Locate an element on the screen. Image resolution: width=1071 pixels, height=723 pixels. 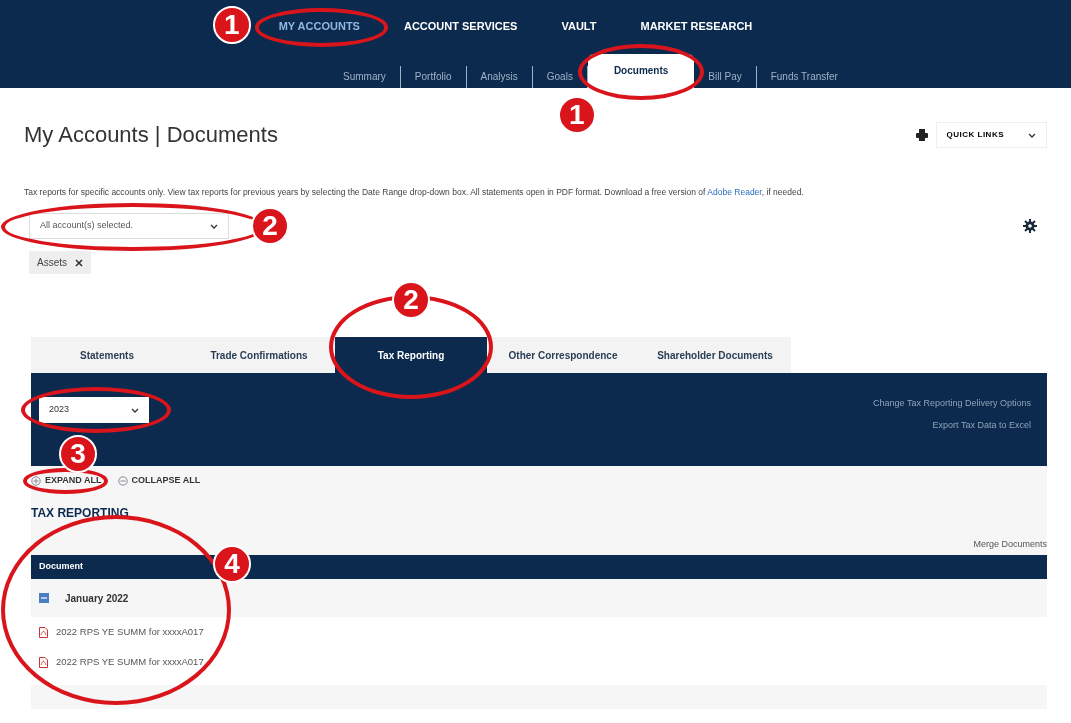
collapse-all-button: COLLAPSE ALL is located at coordinates (159, 481).